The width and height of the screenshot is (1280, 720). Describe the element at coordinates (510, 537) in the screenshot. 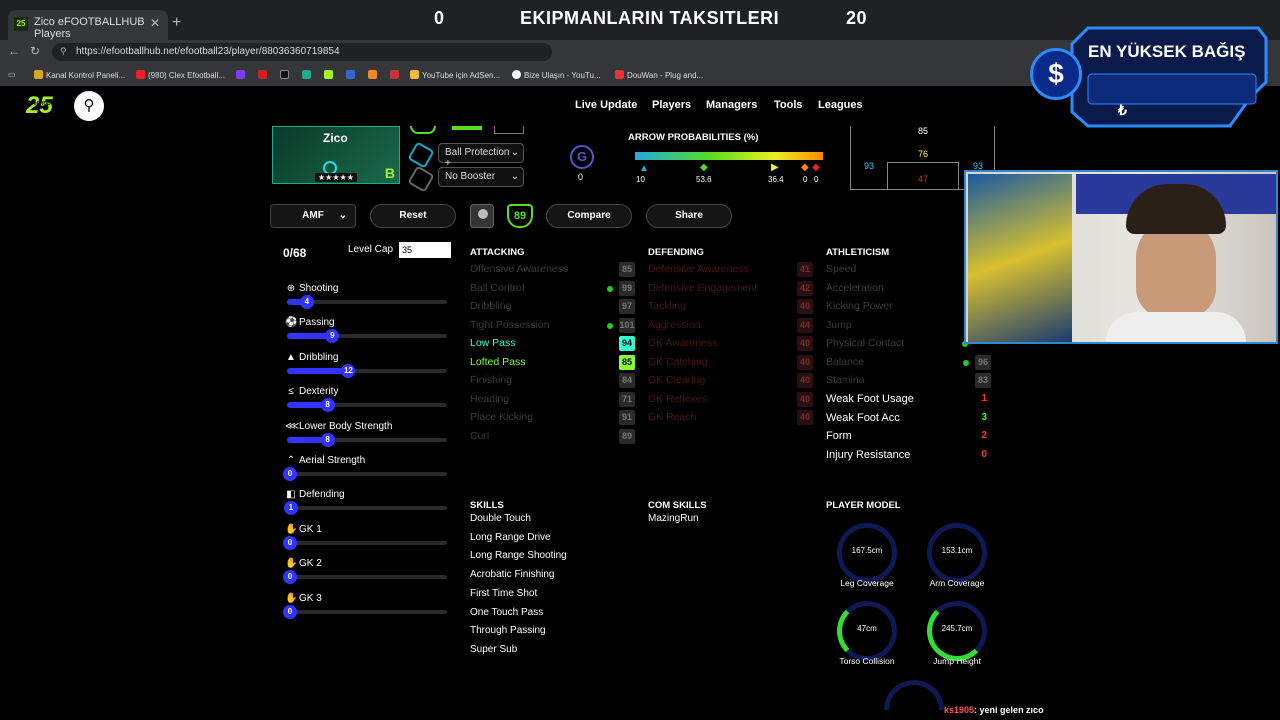

I see `skill-item: Long Range Drive` at that location.